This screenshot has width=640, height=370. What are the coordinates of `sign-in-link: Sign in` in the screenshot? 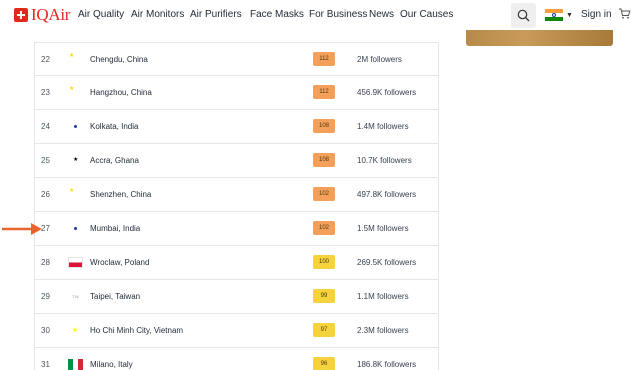 It's located at (596, 14).